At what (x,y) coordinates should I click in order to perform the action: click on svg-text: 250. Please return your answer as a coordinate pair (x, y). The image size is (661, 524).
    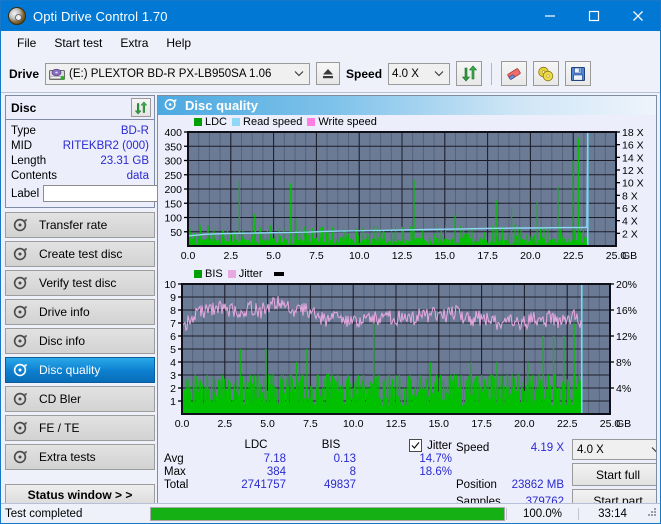
    Looking at the image, I should click on (173, 176).